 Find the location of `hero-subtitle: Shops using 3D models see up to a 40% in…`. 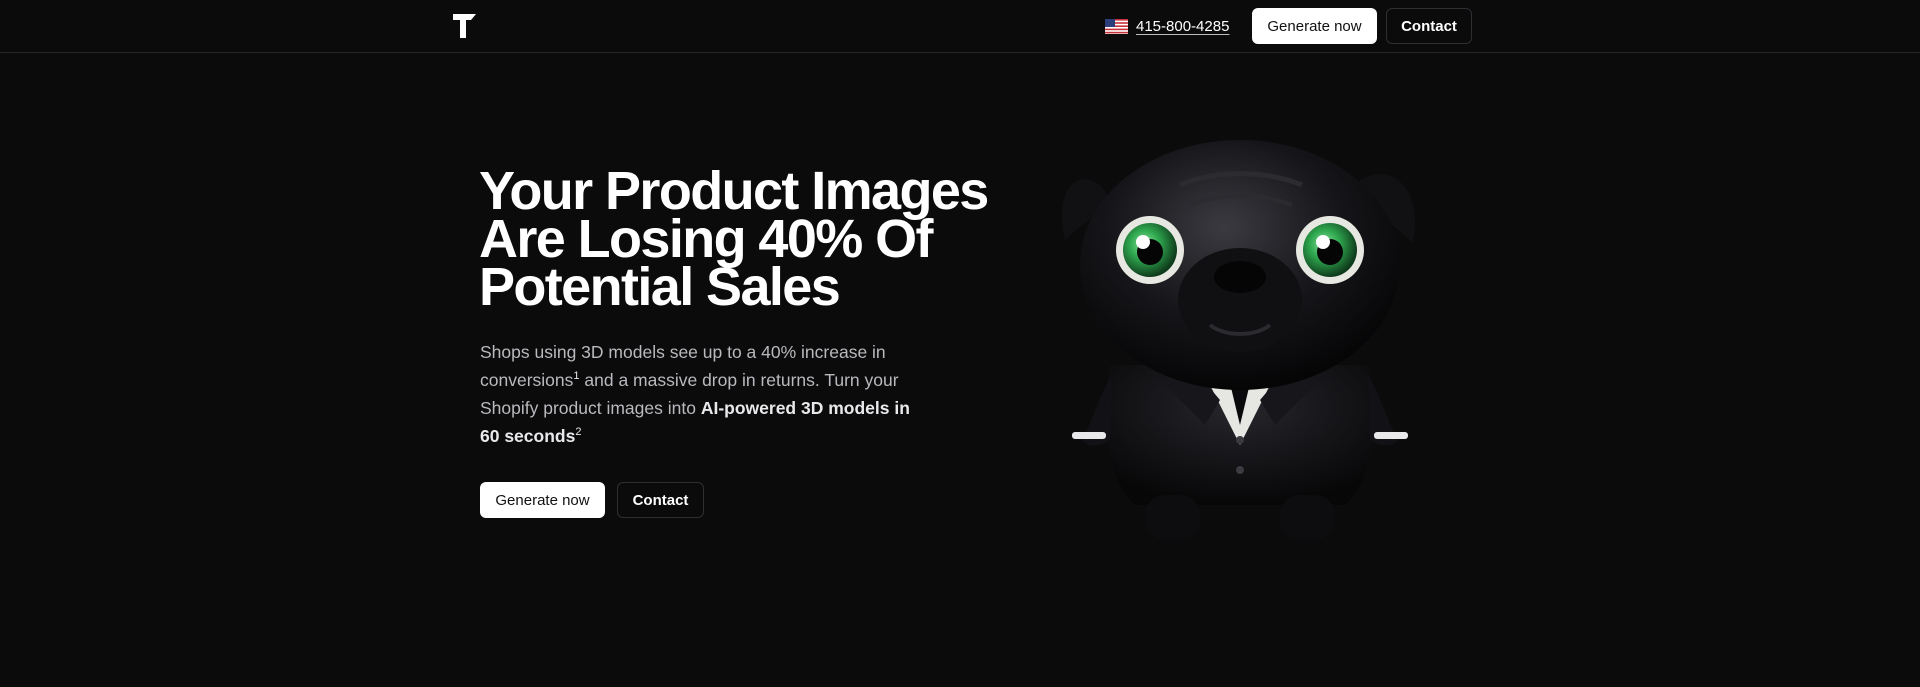

hero-subtitle: Shops using 3D models see up to a 40% in… is located at coordinates (700, 394).